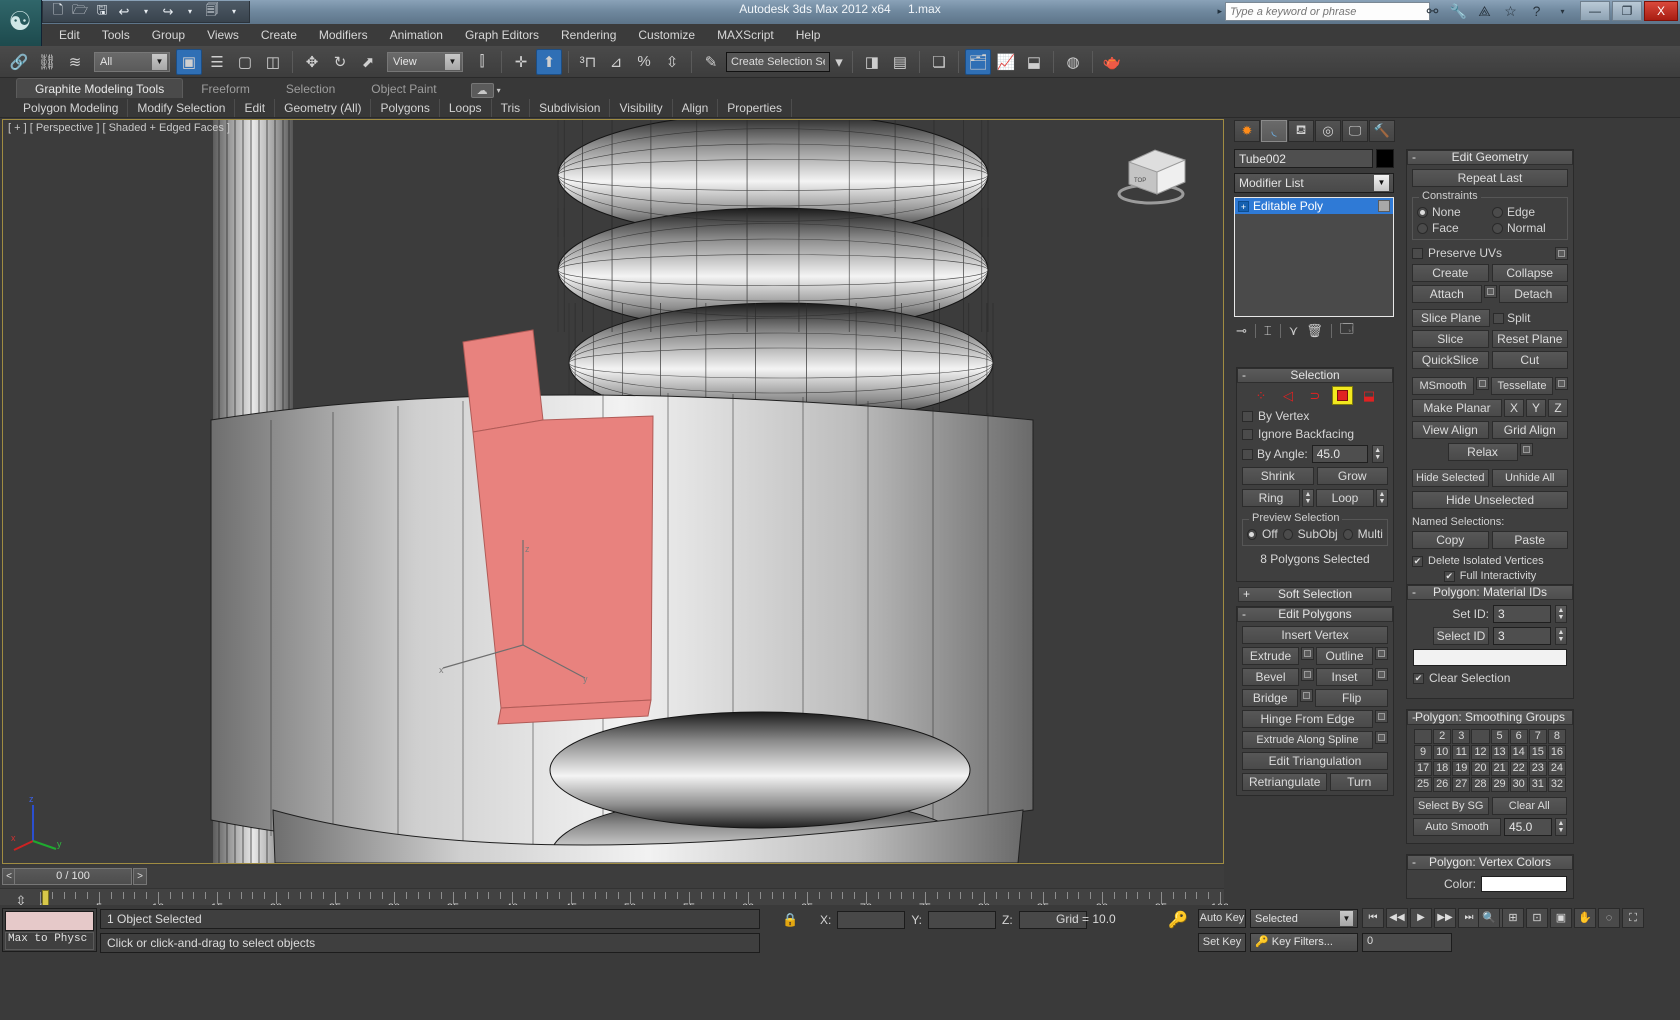  I want to click on smoothing-group-cell: 6, so click(1518, 736).